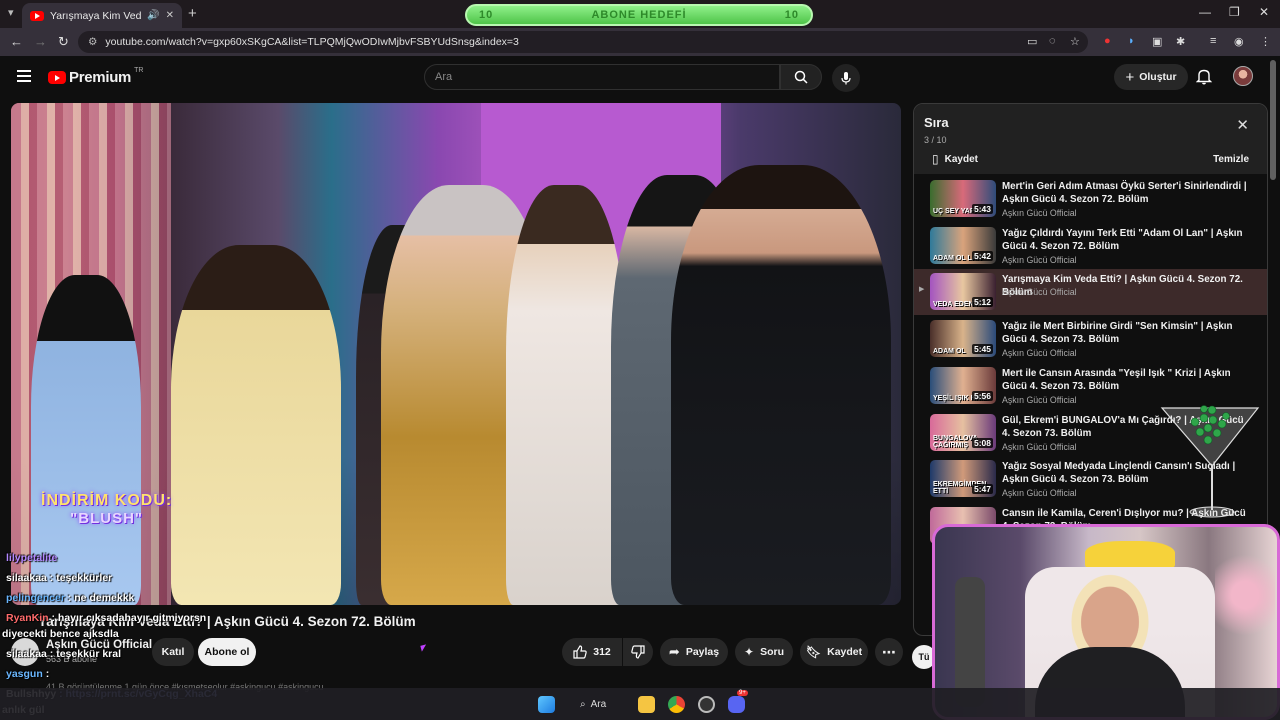  I want to click on search-input: Ara, so click(602, 77).